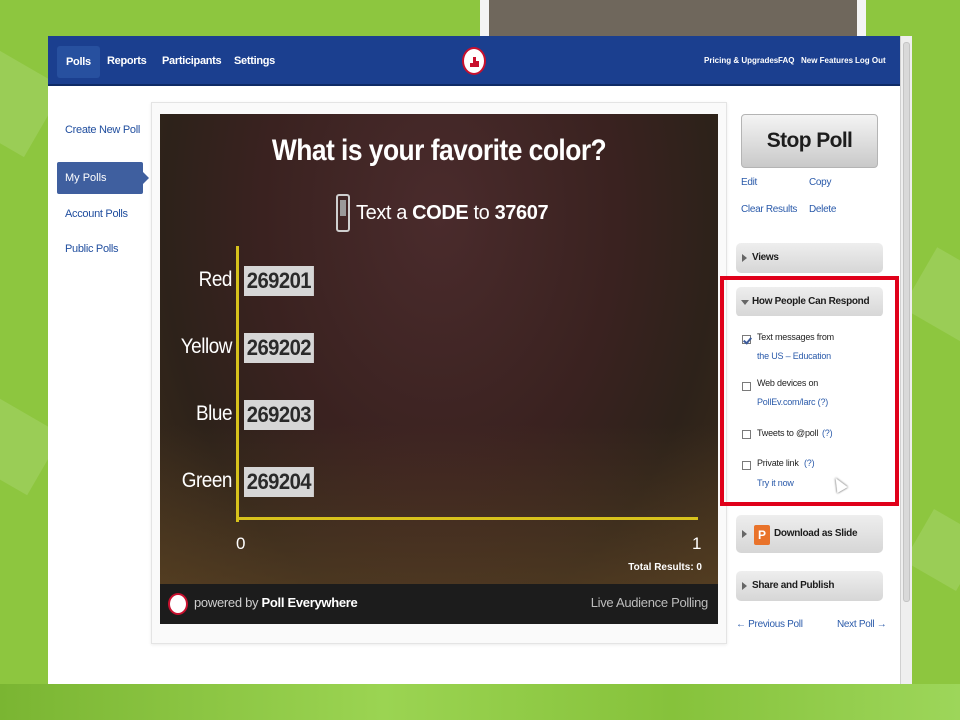  Describe the element at coordinates (827, 61) in the screenshot. I see `nav-new-features: New Features` at that location.